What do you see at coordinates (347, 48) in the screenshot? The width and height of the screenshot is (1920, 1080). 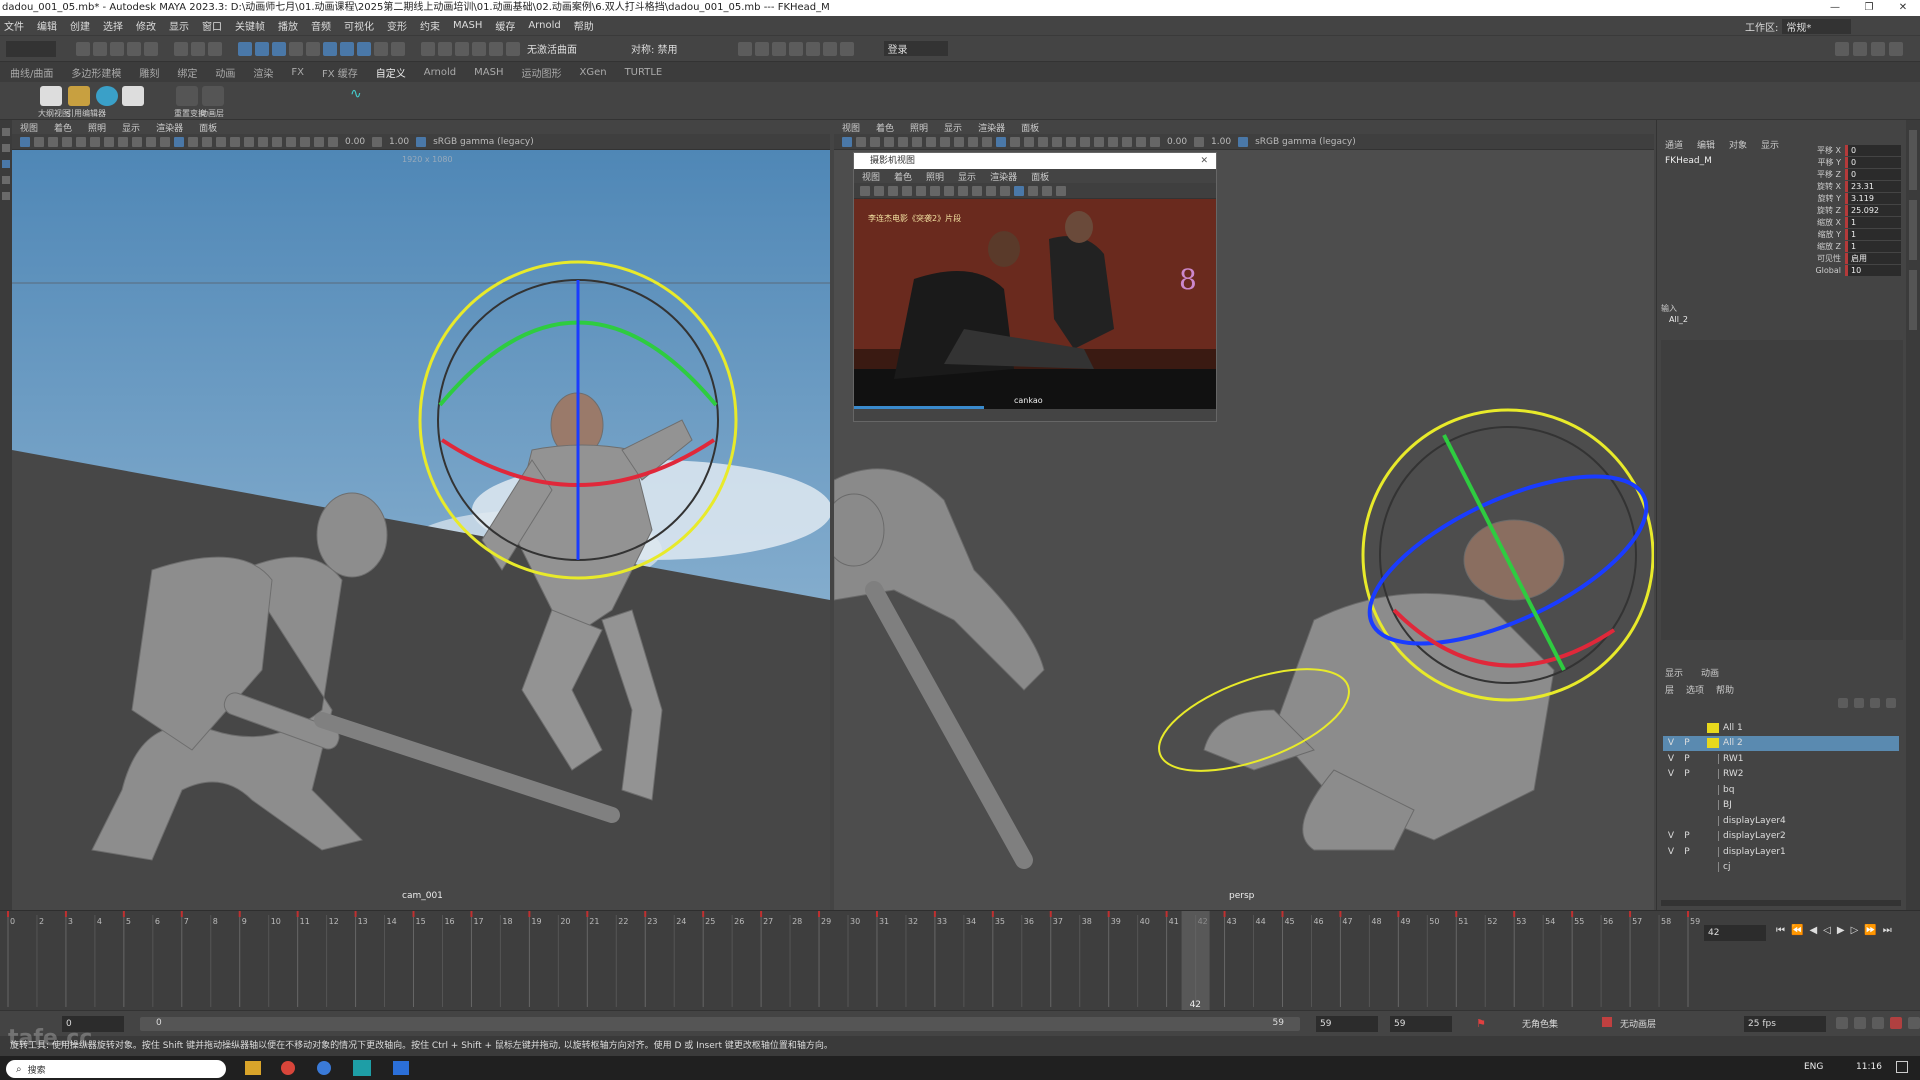 I see `select-by-render-icon` at bounding box center [347, 48].